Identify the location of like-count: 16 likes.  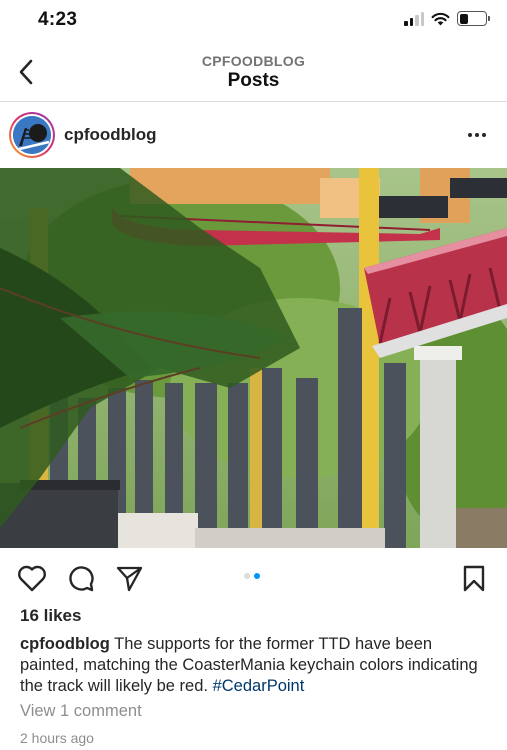
(50, 616).